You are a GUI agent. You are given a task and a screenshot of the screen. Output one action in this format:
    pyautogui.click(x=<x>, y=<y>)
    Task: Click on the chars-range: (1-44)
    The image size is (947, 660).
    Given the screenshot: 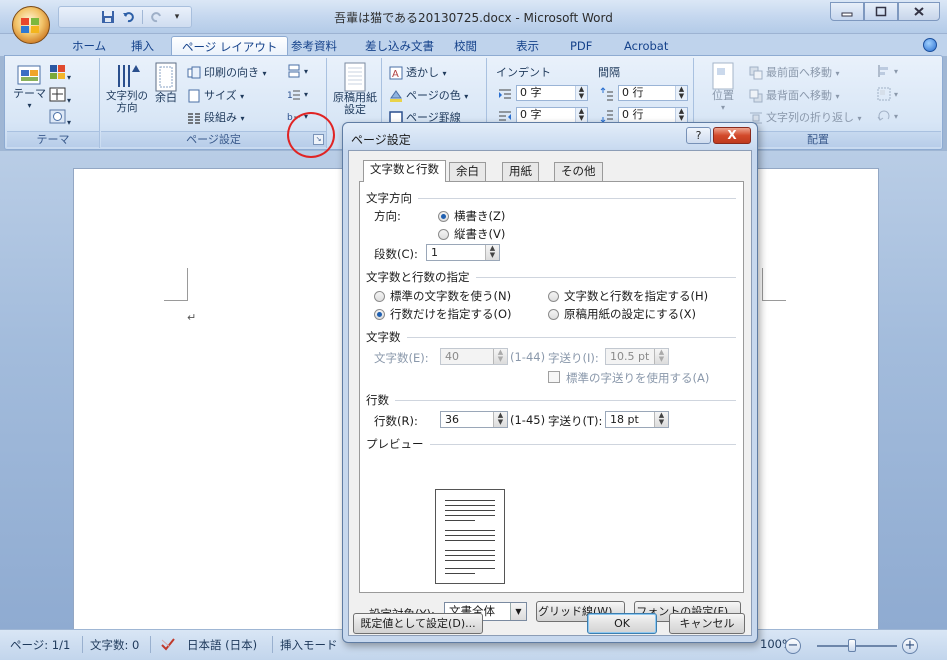 What is the action you would take?
    pyautogui.click(x=528, y=357)
    